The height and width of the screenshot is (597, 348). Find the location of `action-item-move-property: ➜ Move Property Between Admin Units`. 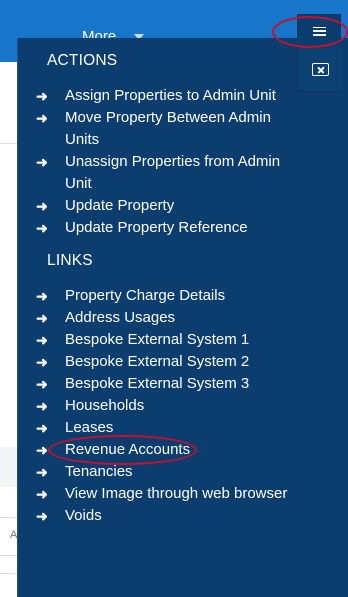

action-item-move-property: ➜ Move Property Between Admin Units is located at coordinates (181, 129).